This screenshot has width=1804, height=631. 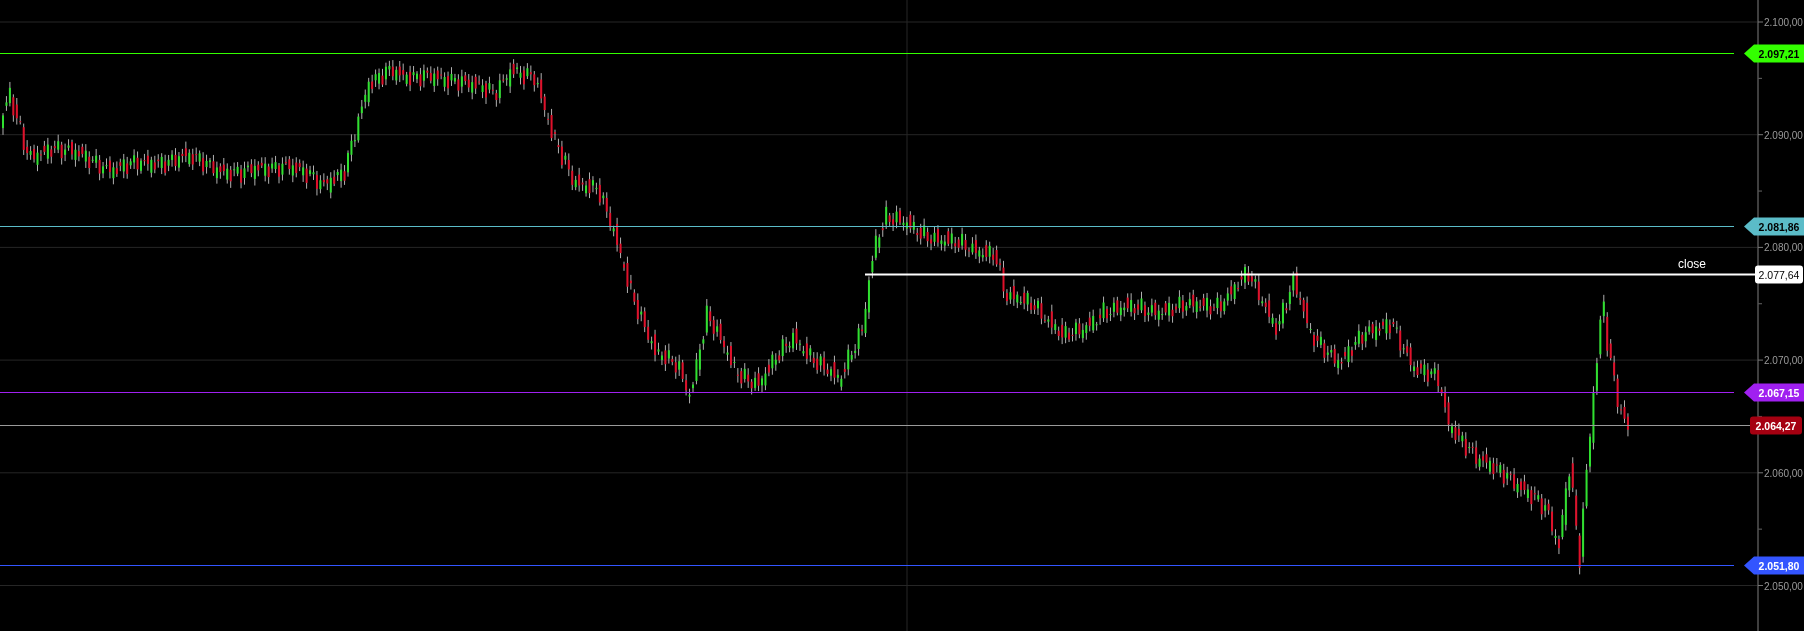 What do you see at coordinates (1783, 248) in the screenshot?
I see `axis-tick-label: 2.080,00` at bounding box center [1783, 248].